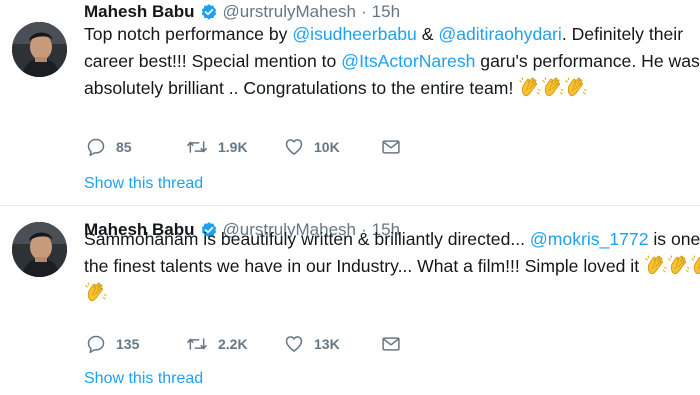  Describe the element at coordinates (136, 147) in the screenshot. I see `reply-button: 85` at that location.